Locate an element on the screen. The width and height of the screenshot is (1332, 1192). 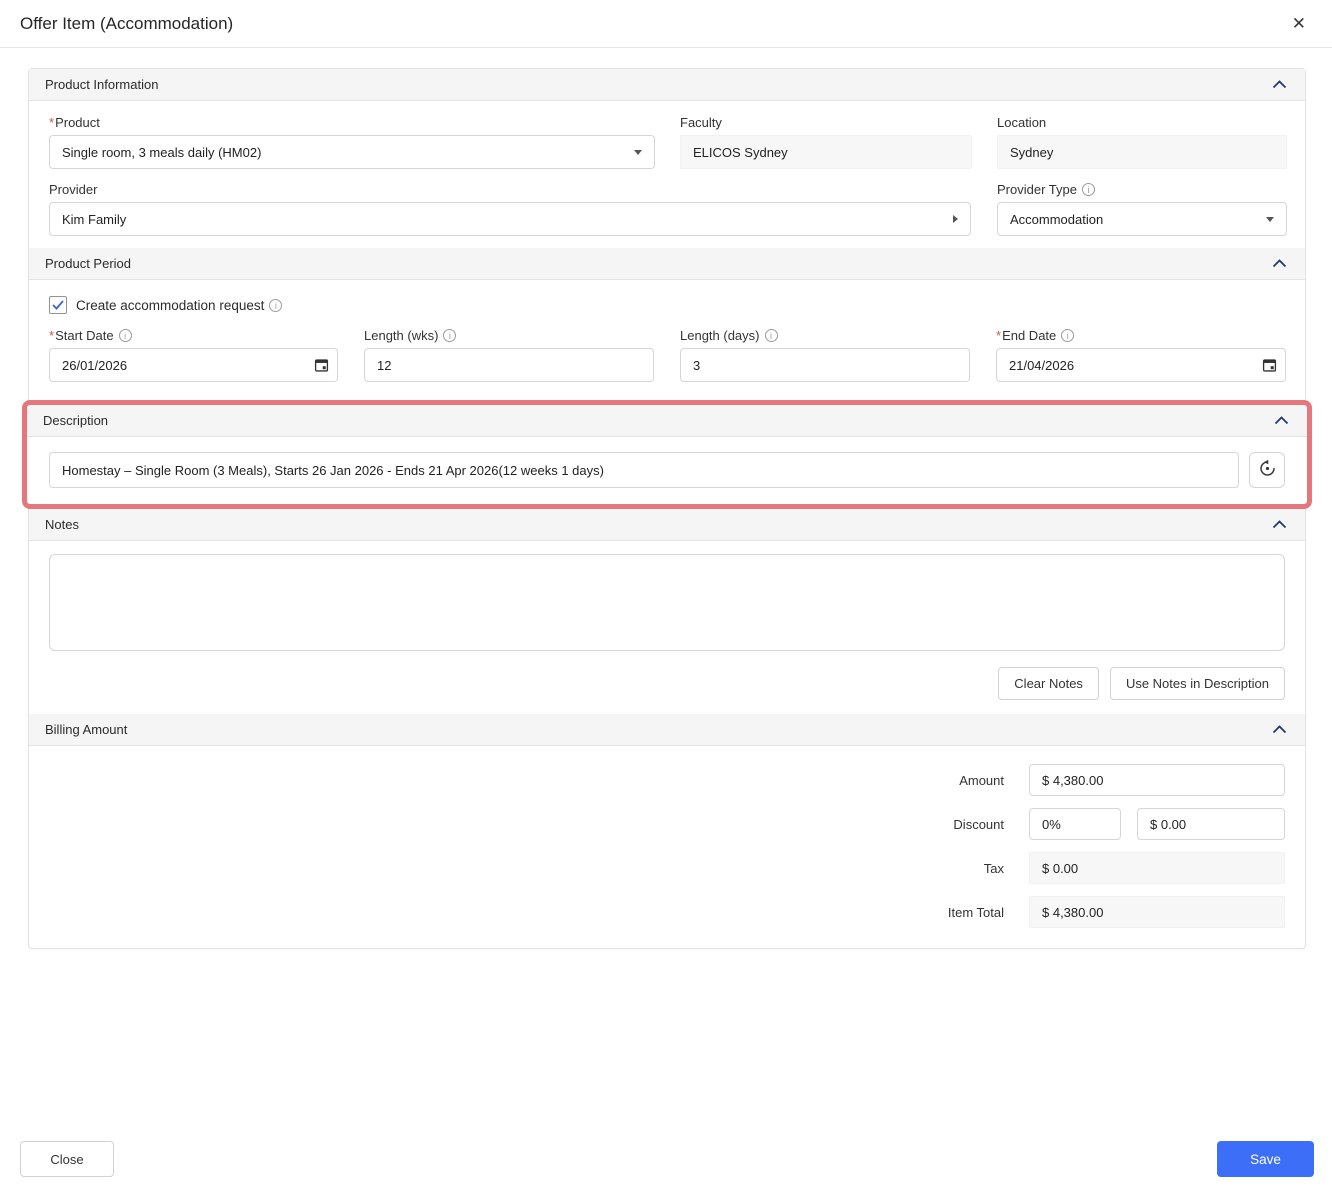
section-header-product-period: Product Period is located at coordinates (667, 264).